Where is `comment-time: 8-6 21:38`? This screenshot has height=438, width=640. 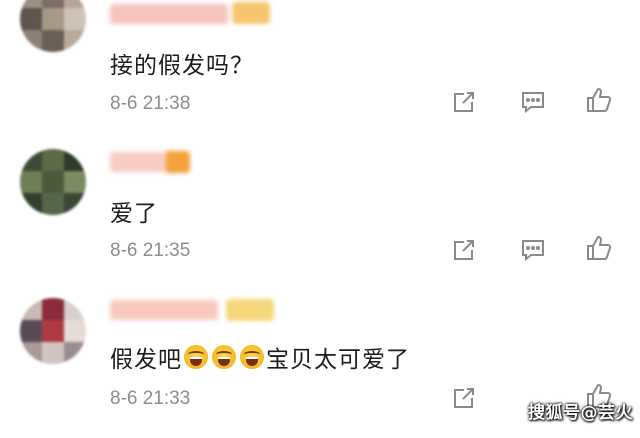 comment-time: 8-6 21:38 is located at coordinates (150, 103).